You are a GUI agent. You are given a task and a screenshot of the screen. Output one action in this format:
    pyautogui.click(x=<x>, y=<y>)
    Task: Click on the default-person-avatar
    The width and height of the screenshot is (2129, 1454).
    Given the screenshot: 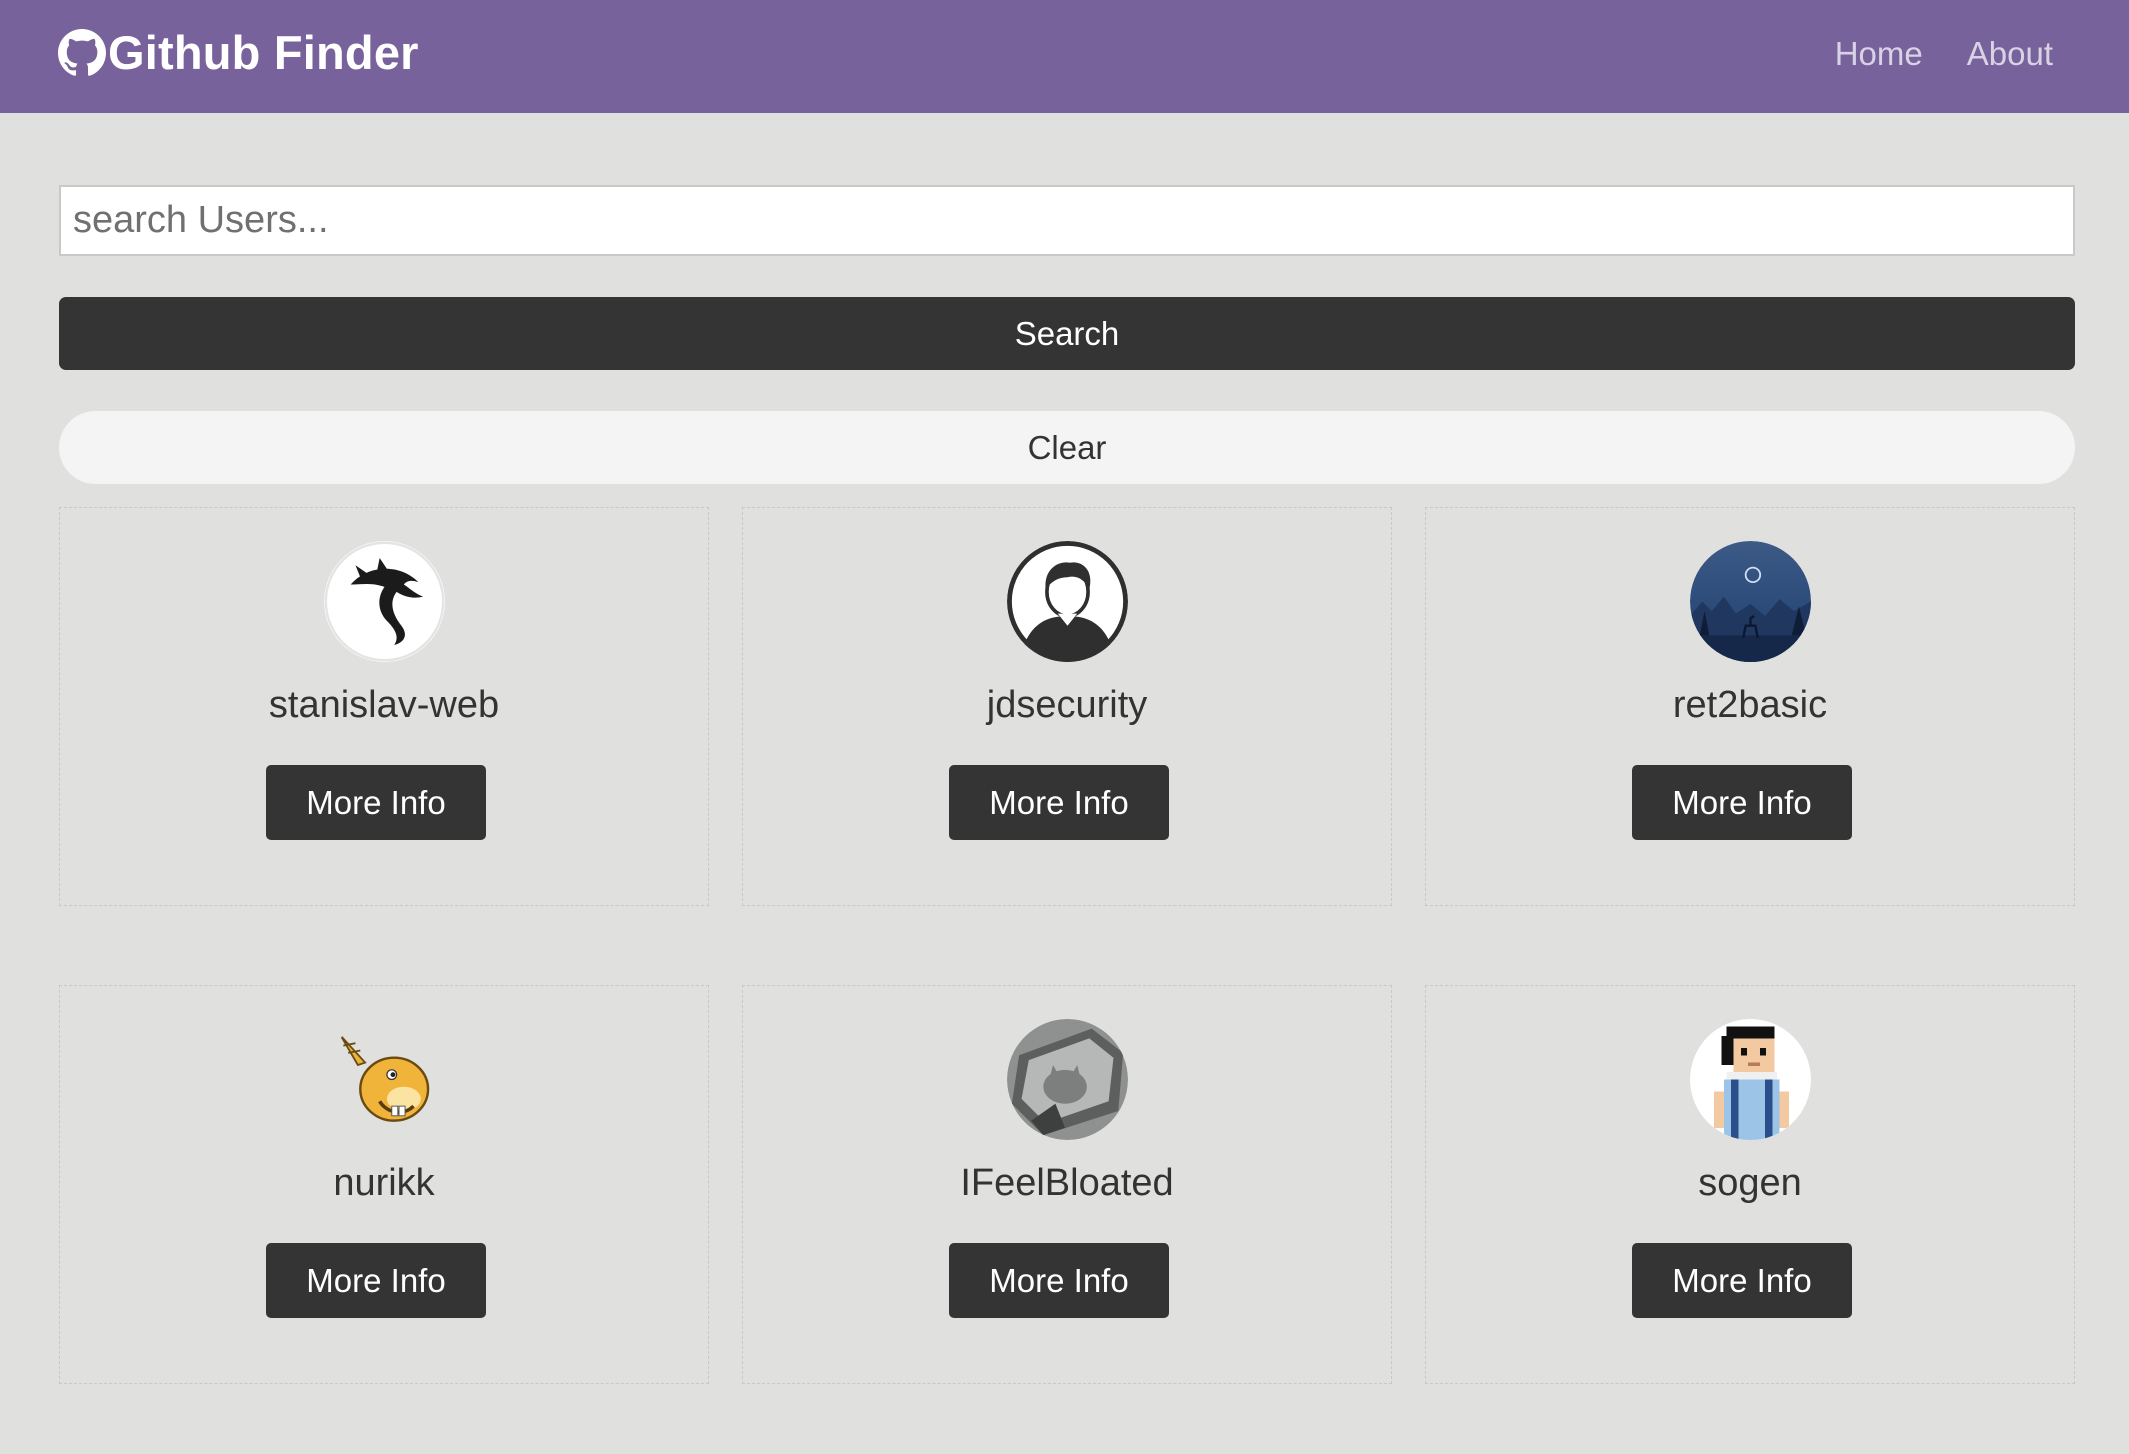 What is the action you would take?
    pyautogui.click(x=1067, y=601)
    